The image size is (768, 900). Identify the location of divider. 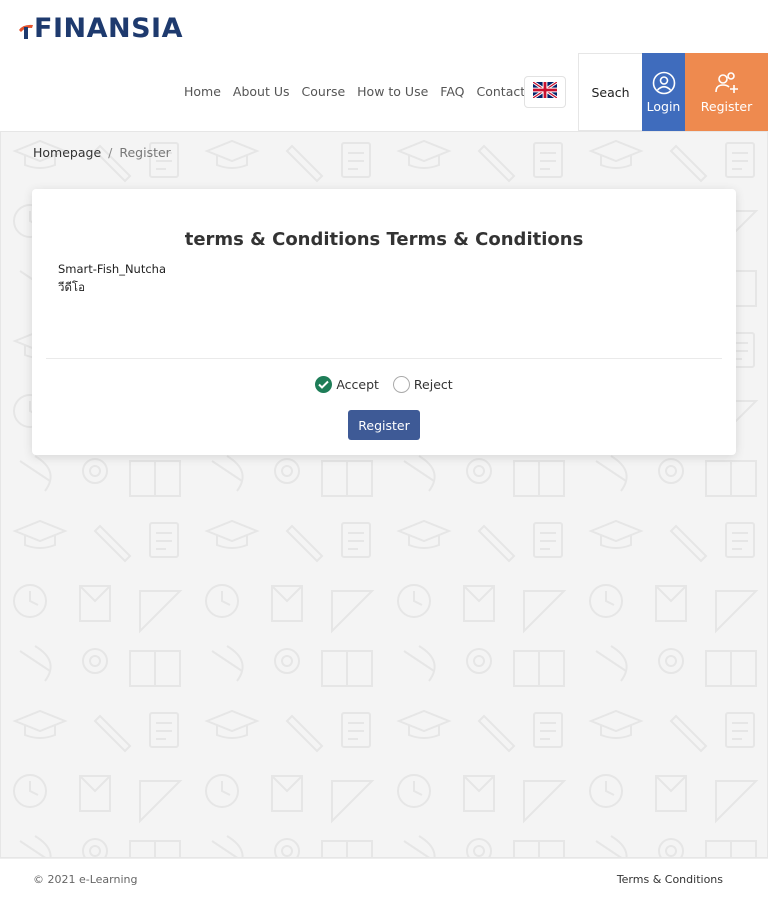
(384, 358).